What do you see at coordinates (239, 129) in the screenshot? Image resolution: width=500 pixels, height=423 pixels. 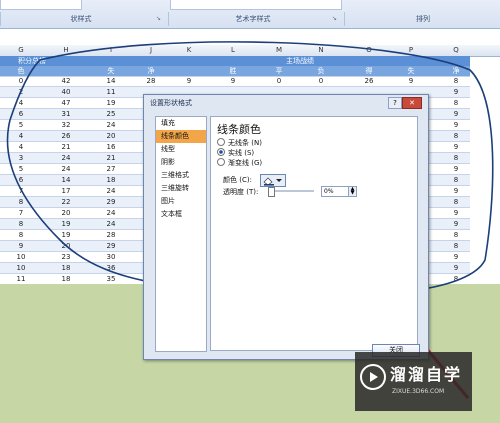 I see `section-title: 线条颜色` at bounding box center [239, 129].